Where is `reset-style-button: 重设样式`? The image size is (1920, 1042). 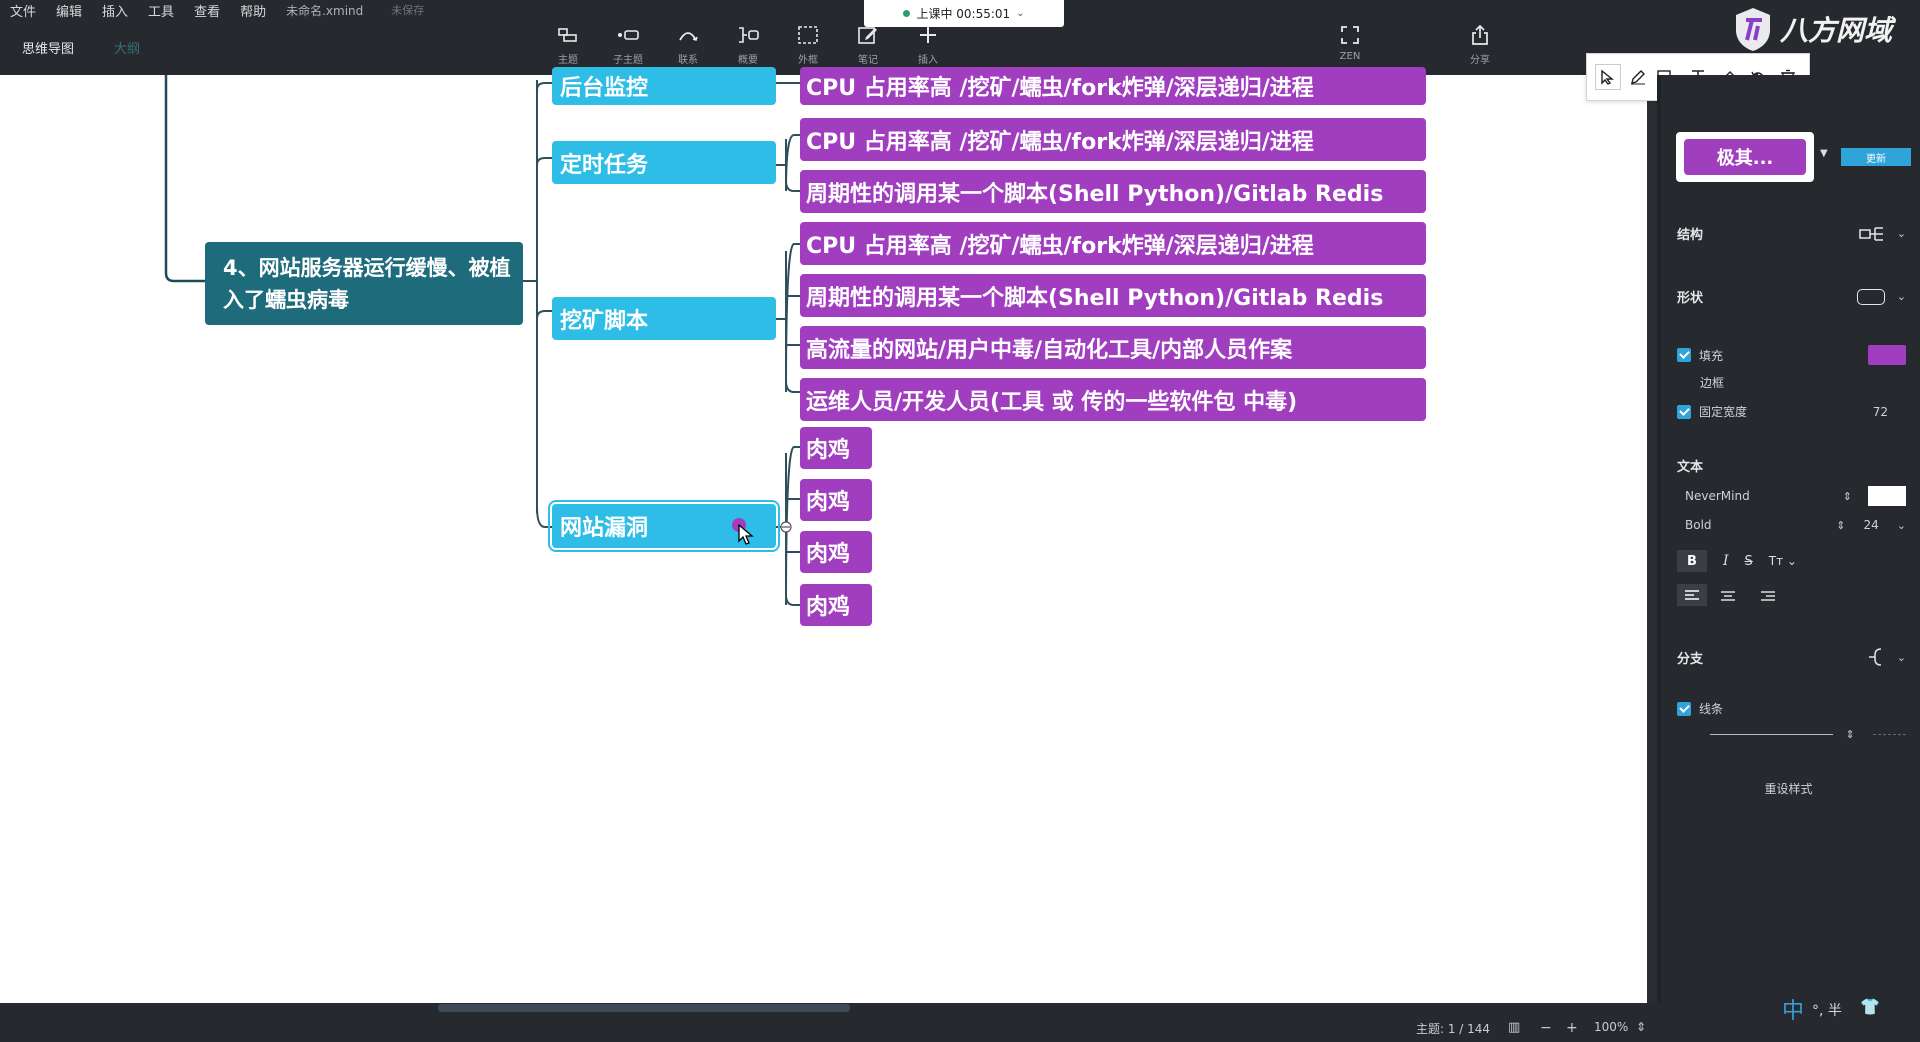
reset-style-button: 重设样式 is located at coordinates (1788, 788).